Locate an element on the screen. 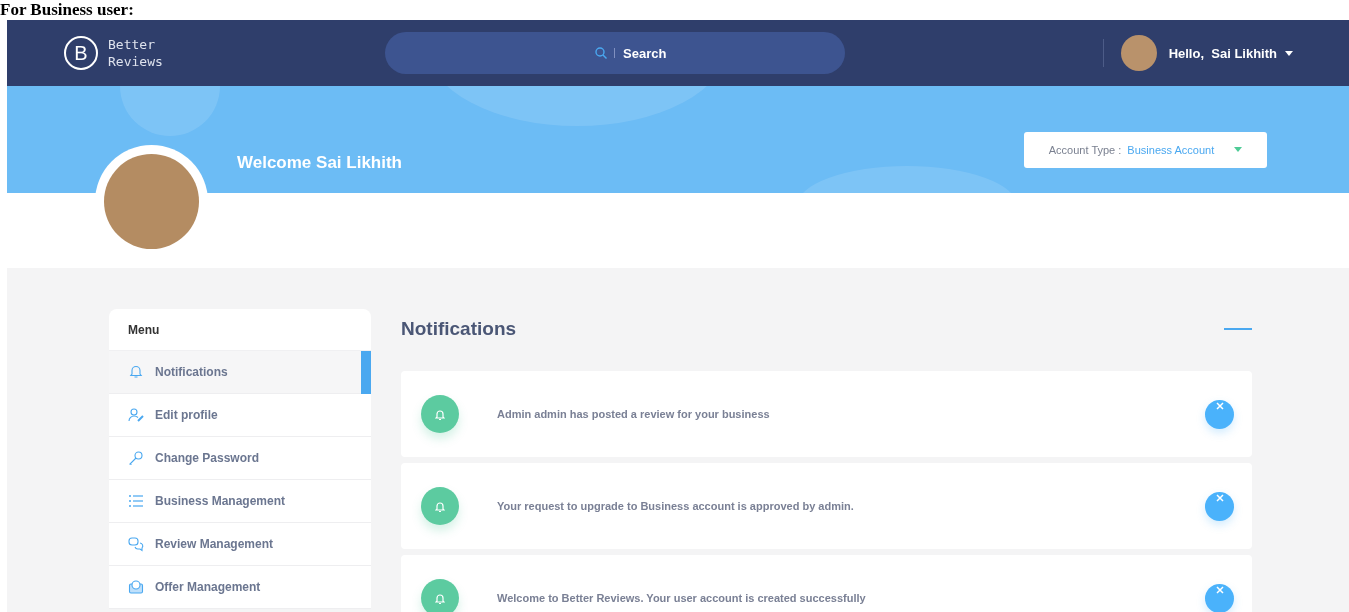 This screenshot has width=1349, height=612. menu-item: Notifications is located at coordinates (240, 372).